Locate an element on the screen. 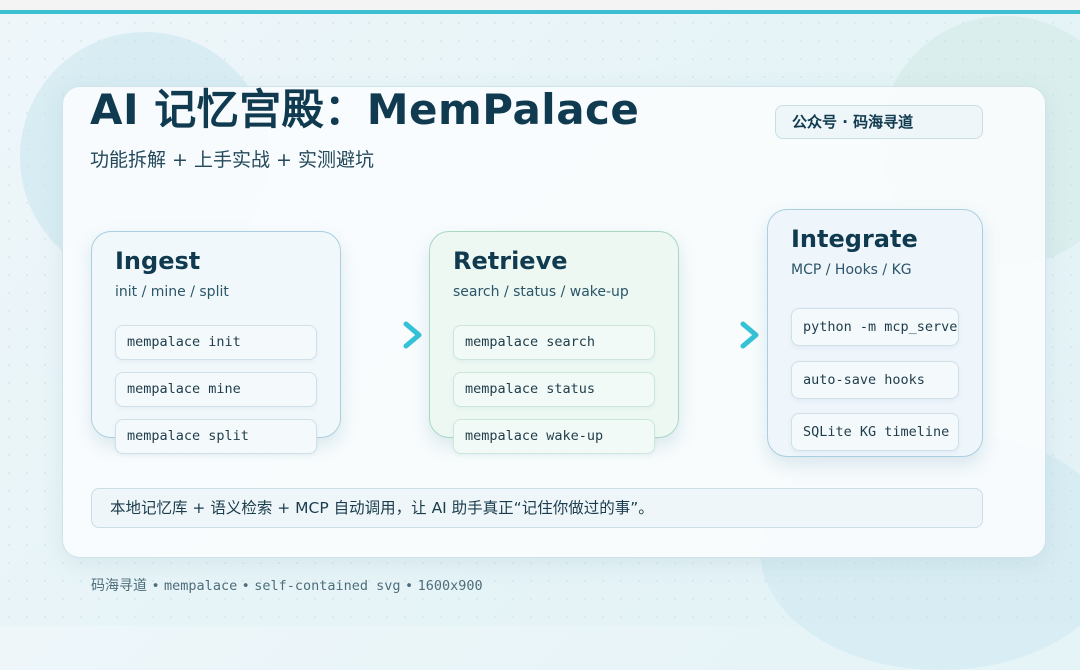 The width and height of the screenshot is (1080, 670). command-chip: mempalace status is located at coordinates (554, 389).